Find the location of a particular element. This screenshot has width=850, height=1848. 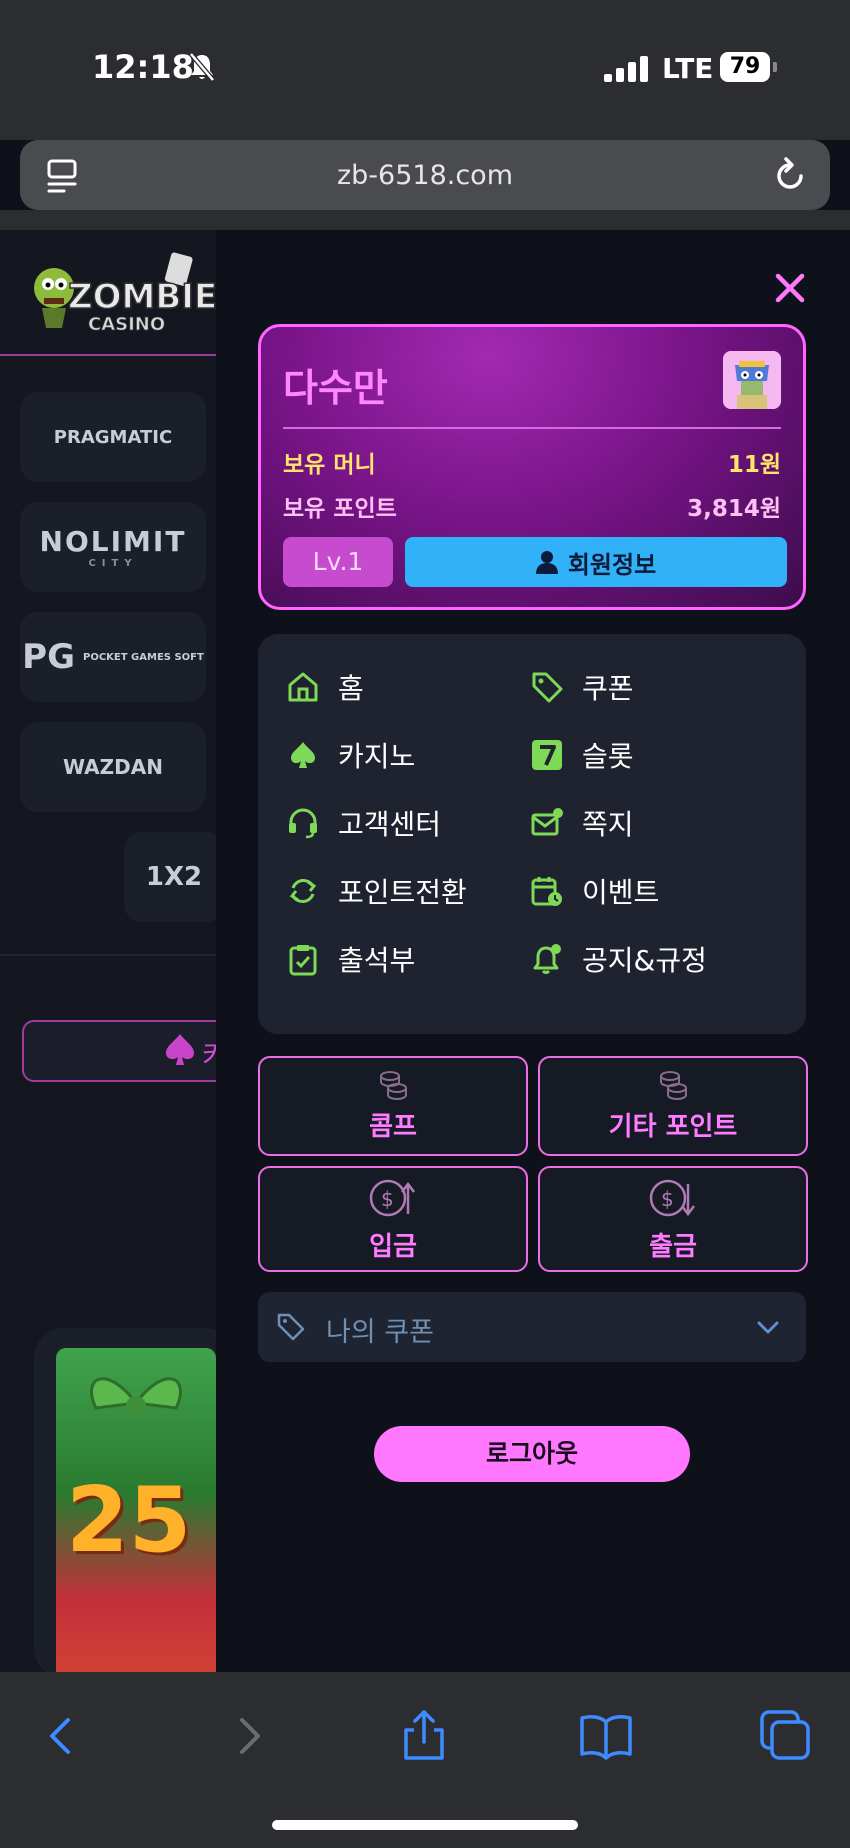

toolbar-strip is located at coordinates (425, 220).